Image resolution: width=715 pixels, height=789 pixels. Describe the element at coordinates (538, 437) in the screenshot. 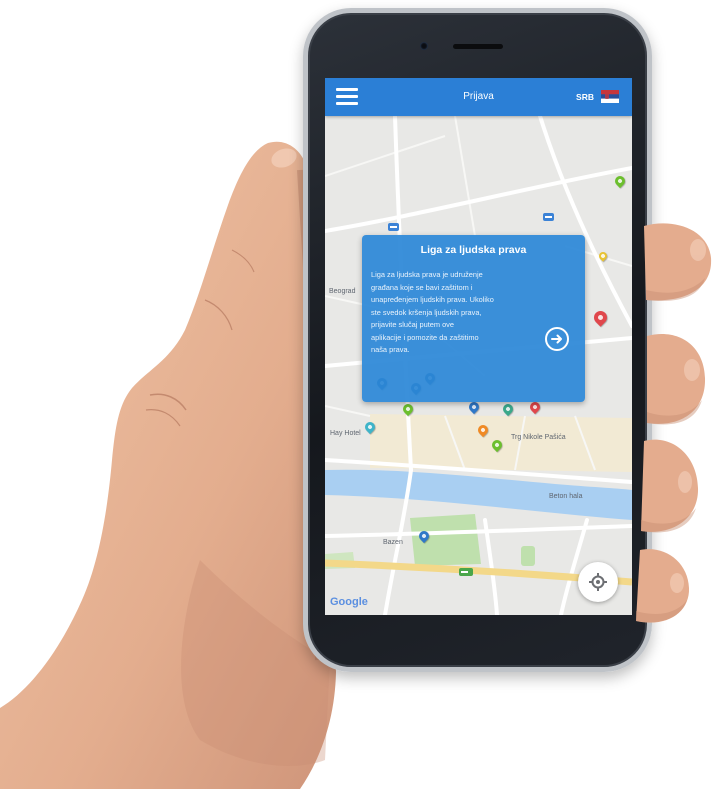

I see `map-label-square: Trg Nikole Pašića` at that location.